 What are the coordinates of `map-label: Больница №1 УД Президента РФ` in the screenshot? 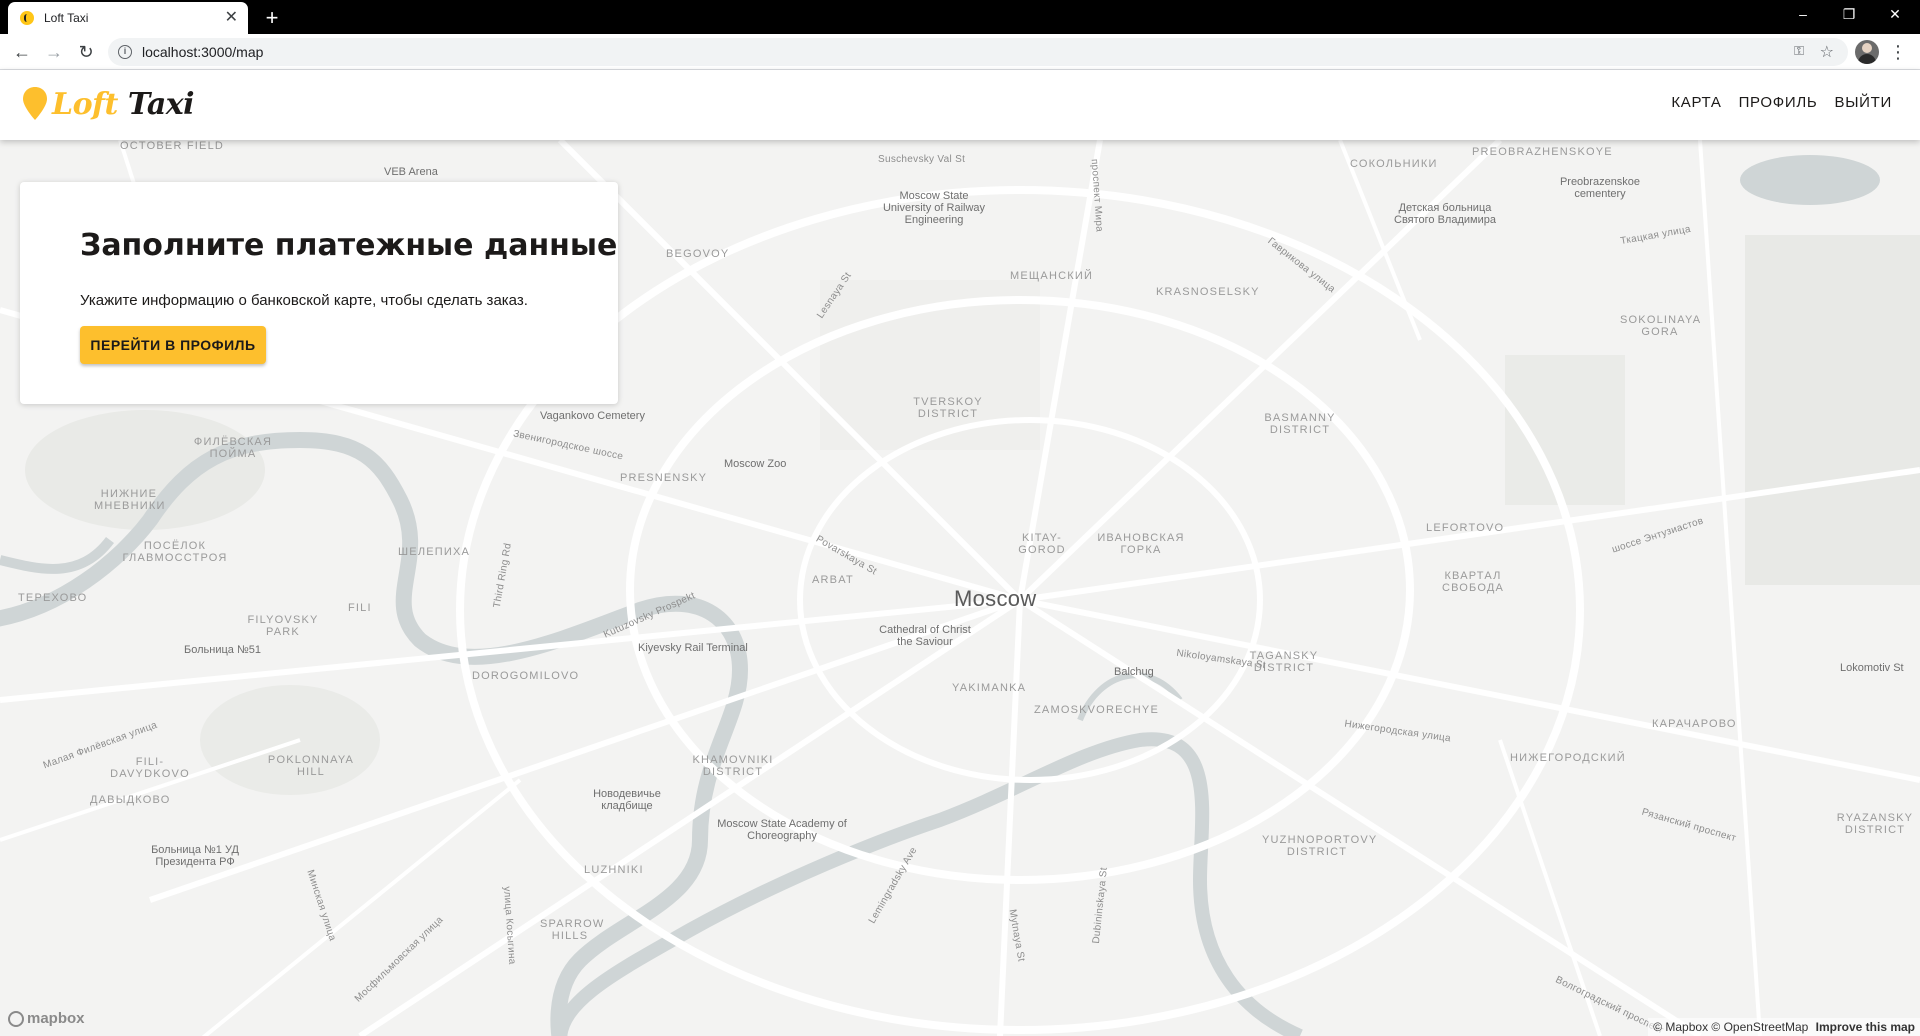 It's located at (195, 856).